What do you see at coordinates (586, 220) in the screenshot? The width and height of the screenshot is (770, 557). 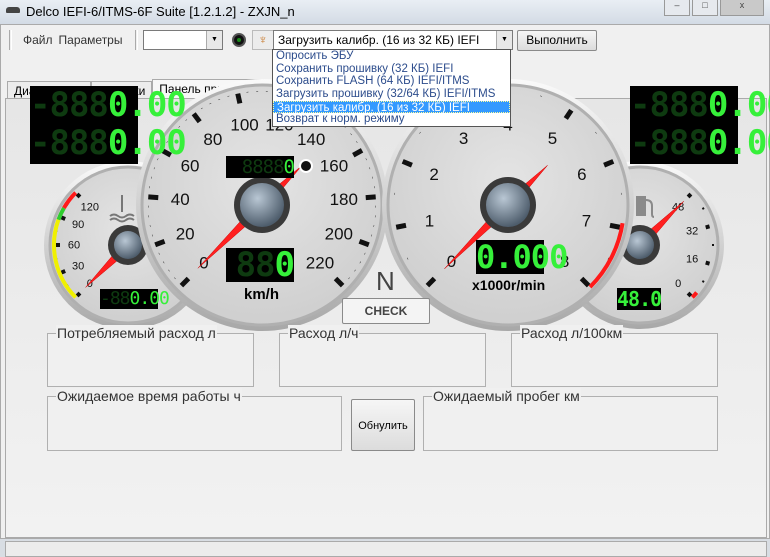 I see `tick-label: 7` at bounding box center [586, 220].